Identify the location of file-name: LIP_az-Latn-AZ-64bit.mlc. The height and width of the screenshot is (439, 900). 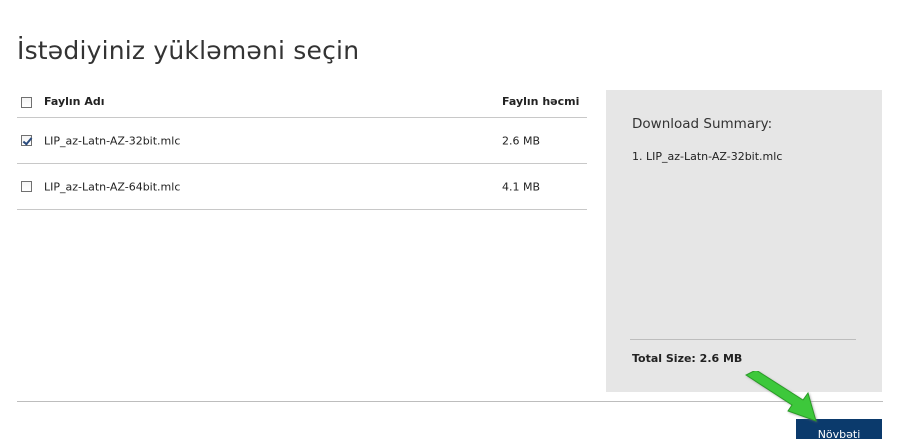
(112, 186).